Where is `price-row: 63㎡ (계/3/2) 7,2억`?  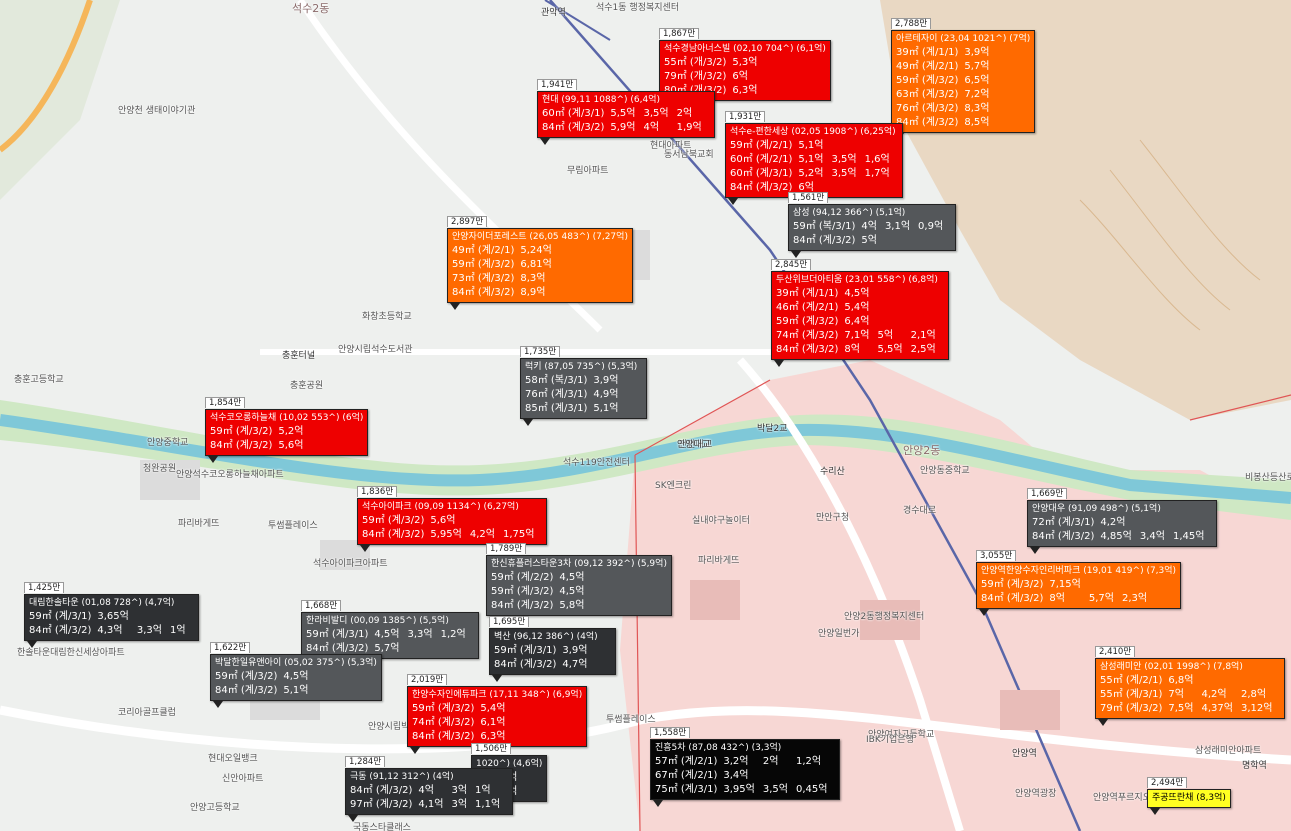
price-row: 63㎡ (계/3/2) 7,2억 is located at coordinates (954, 95).